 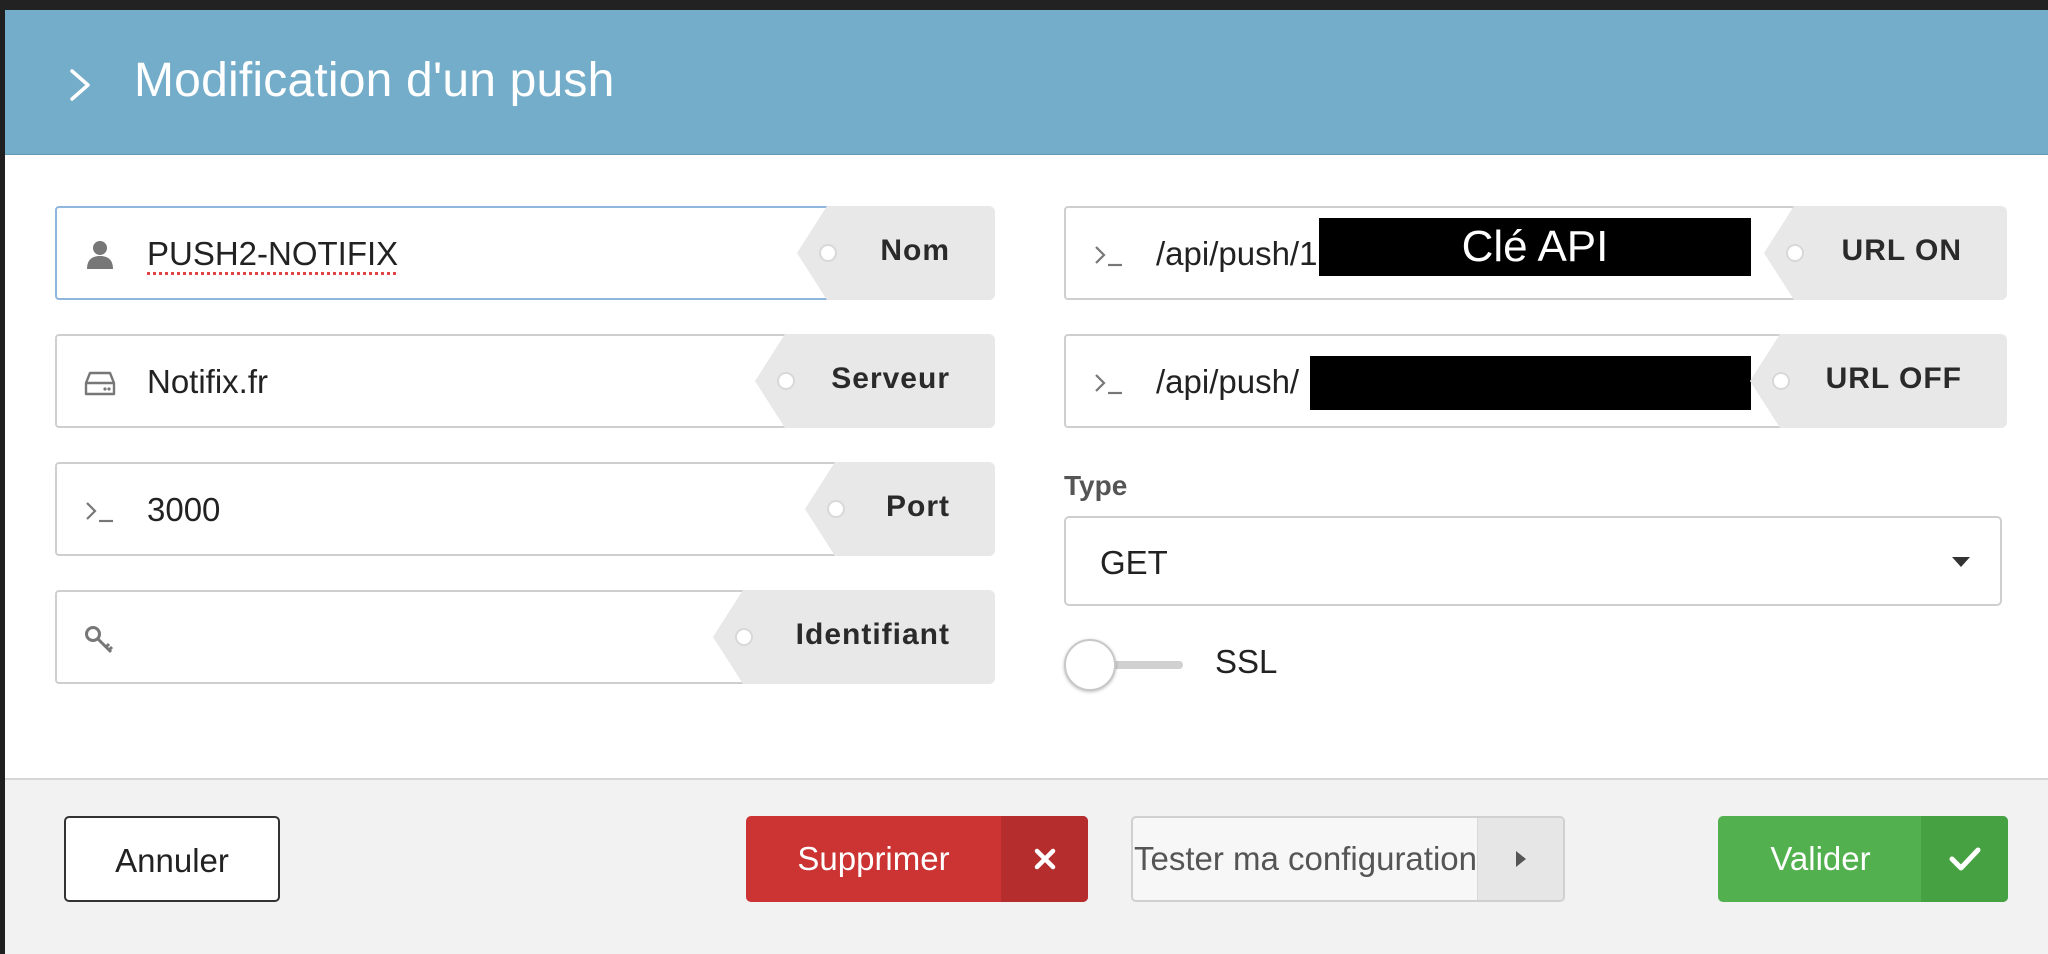 I want to click on type-select: GET, so click(x=1533, y=561).